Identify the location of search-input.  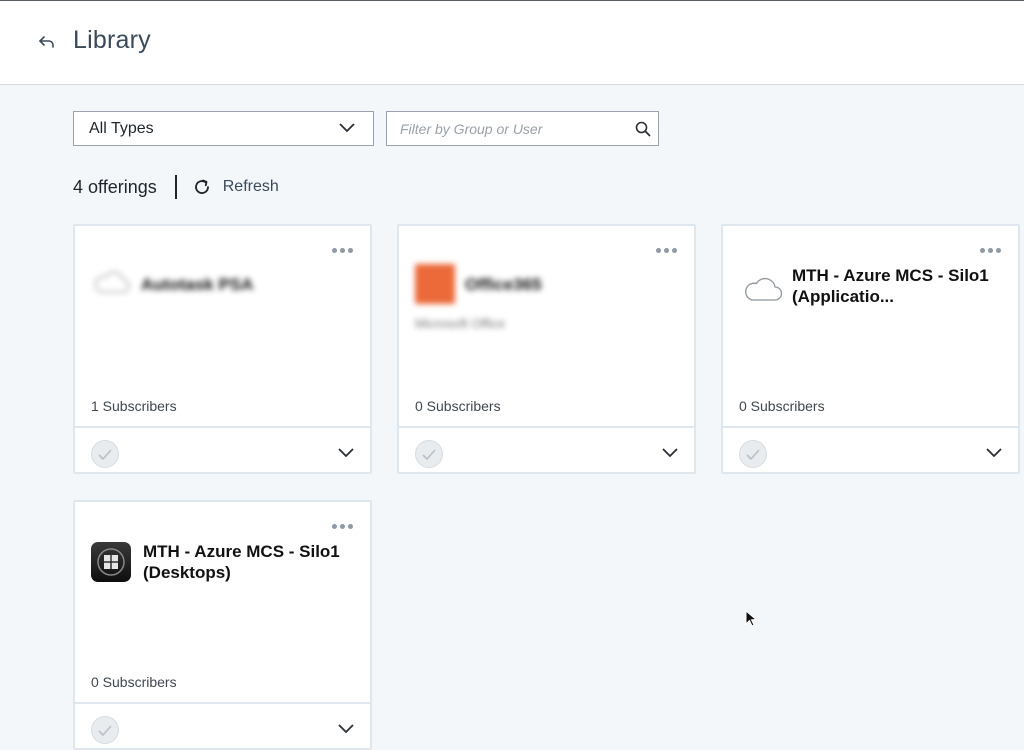
(507, 128).